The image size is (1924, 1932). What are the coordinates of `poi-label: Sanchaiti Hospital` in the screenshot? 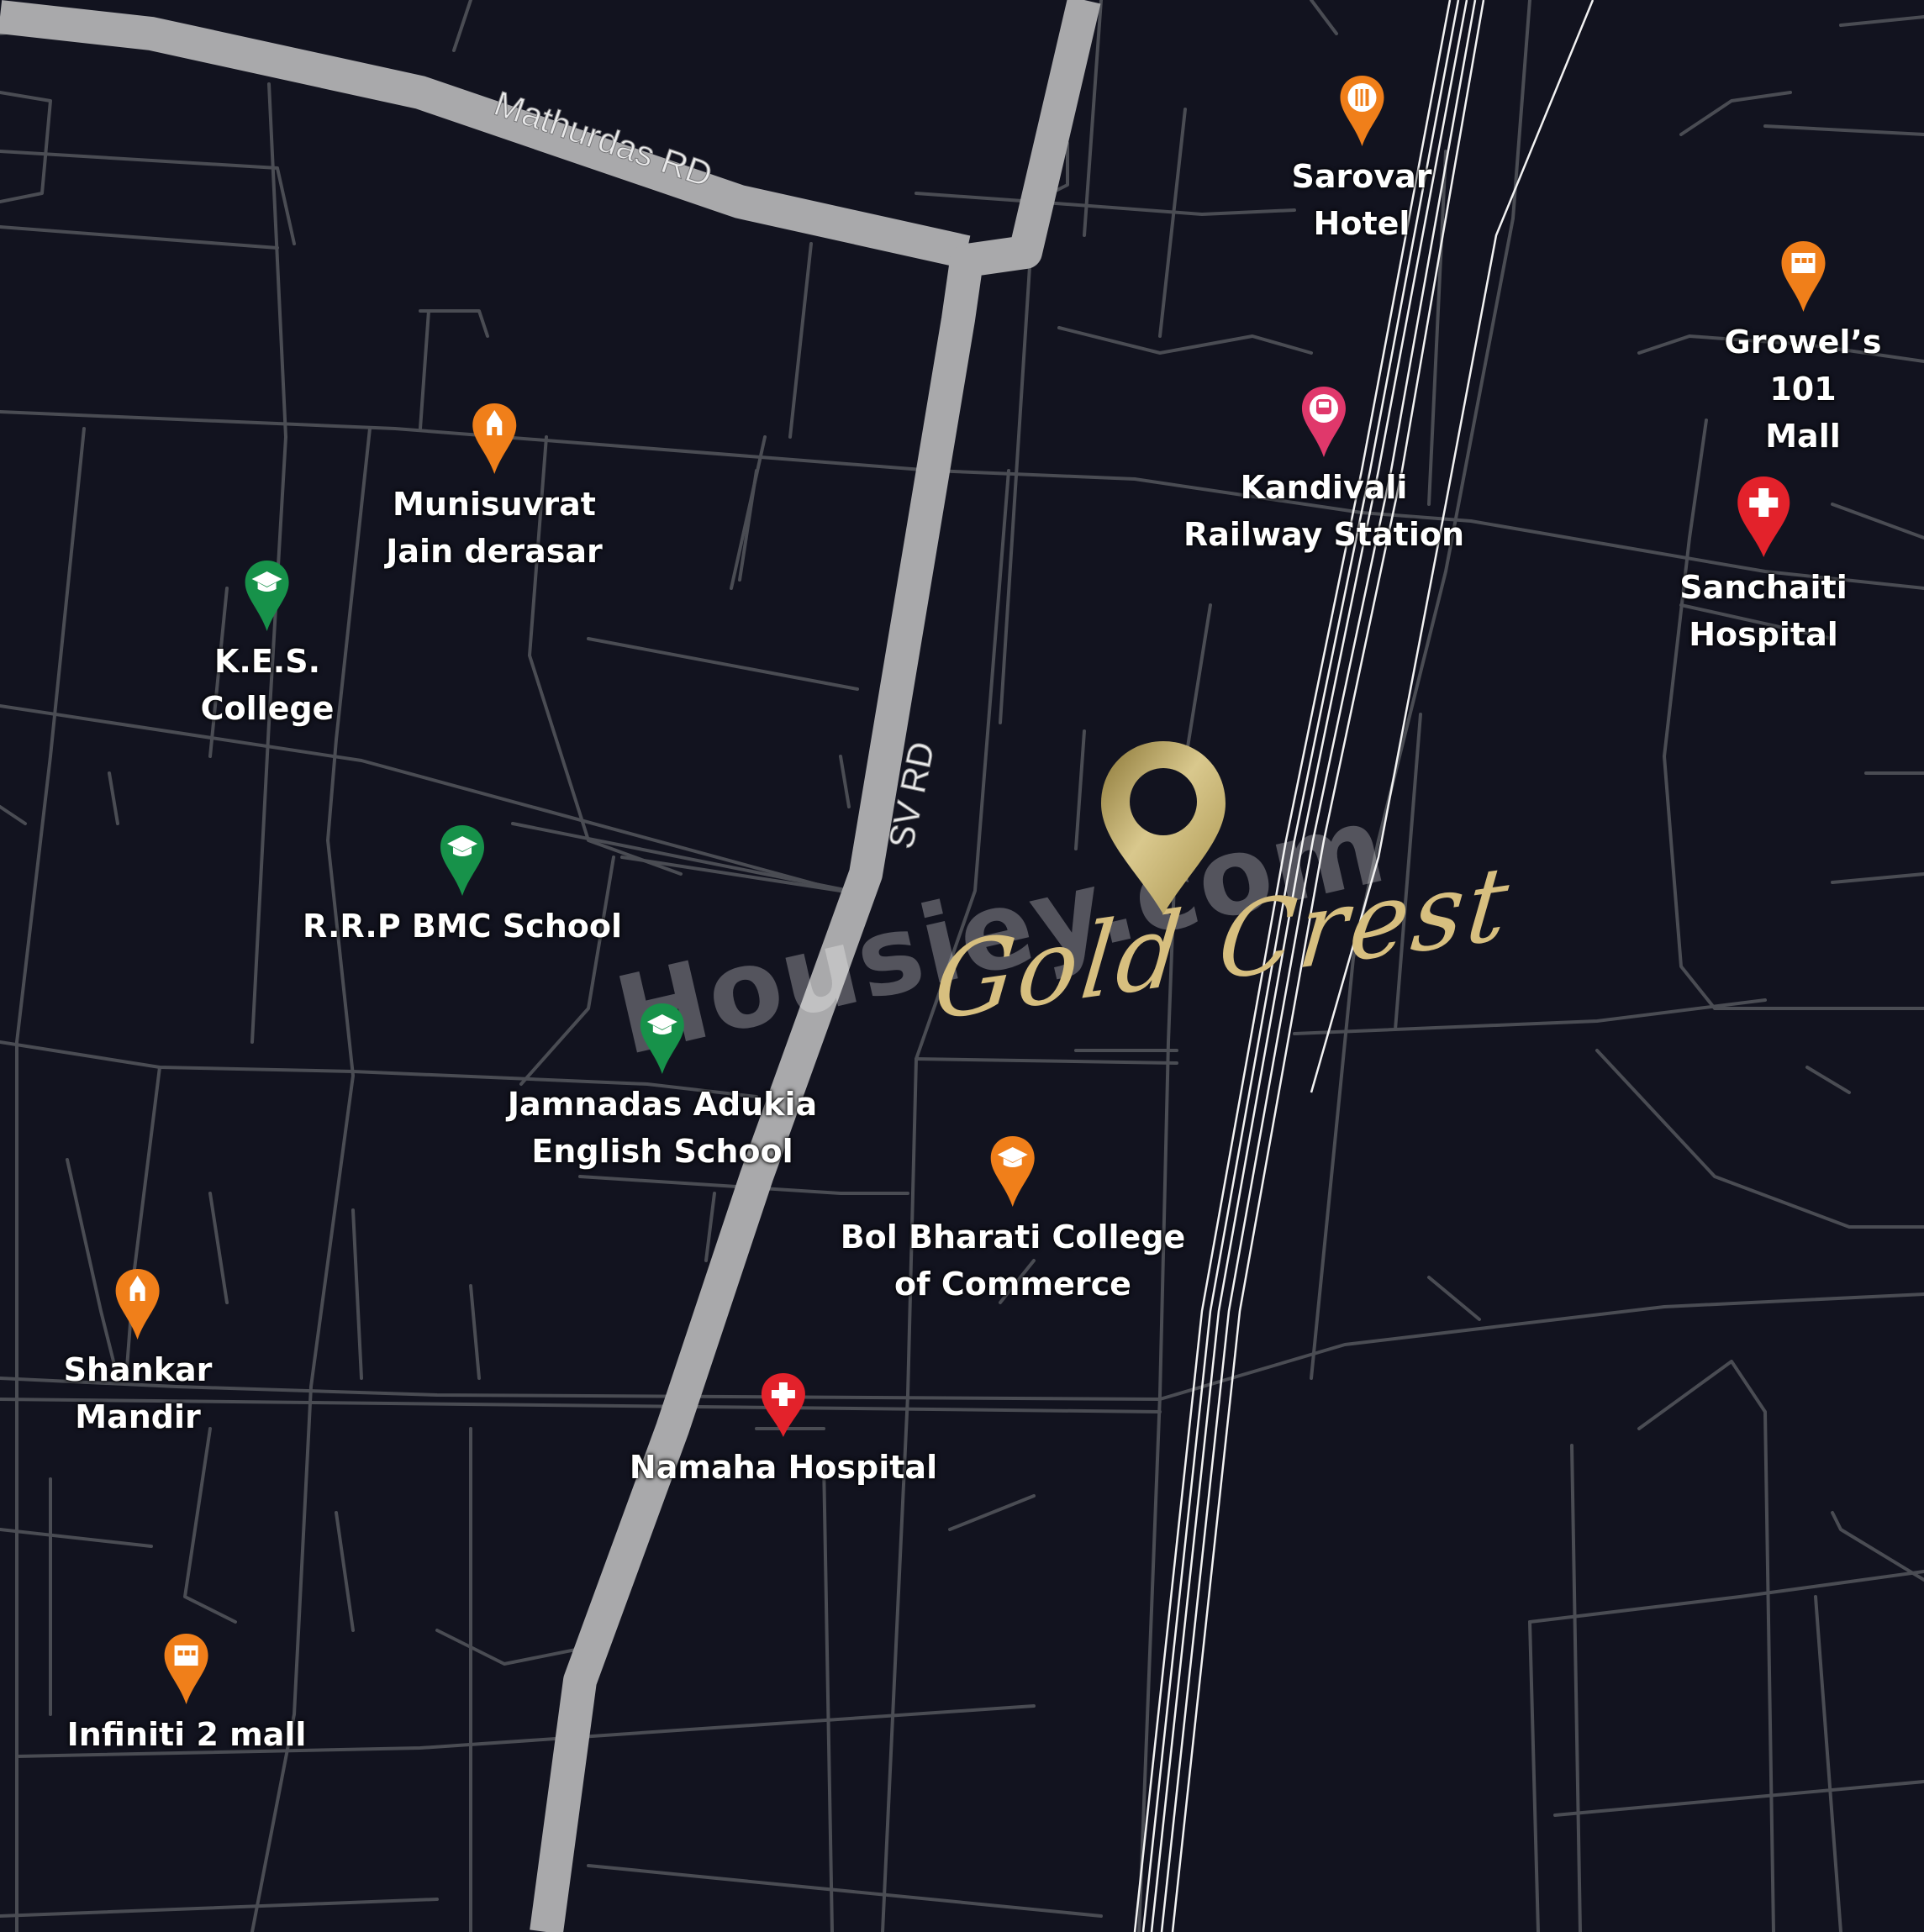 It's located at (1763, 611).